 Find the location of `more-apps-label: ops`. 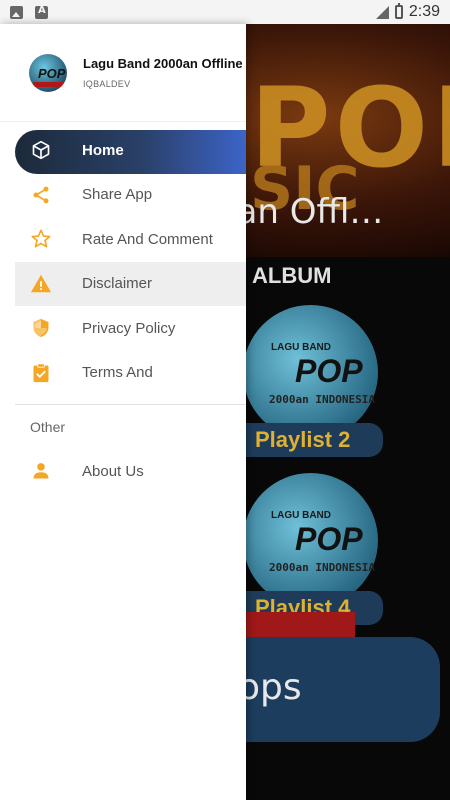

more-apps-label: ops is located at coordinates (270, 687).